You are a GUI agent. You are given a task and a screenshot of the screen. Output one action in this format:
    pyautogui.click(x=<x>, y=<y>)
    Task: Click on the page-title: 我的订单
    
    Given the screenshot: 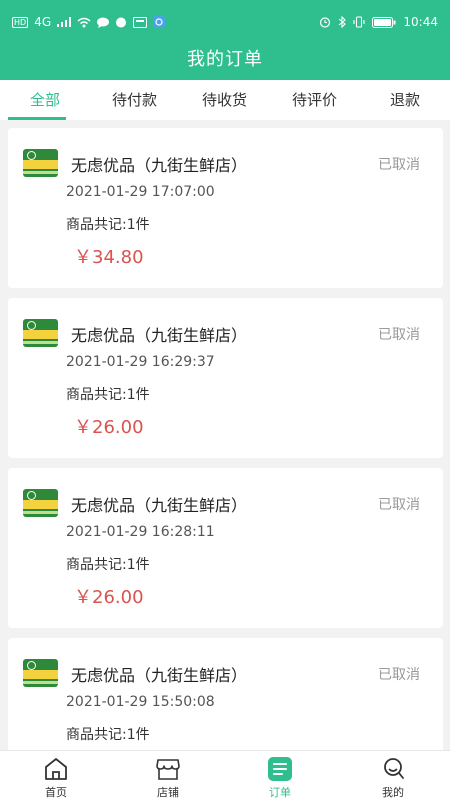 What is the action you would take?
    pyautogui.click(x=225, y=59)
    